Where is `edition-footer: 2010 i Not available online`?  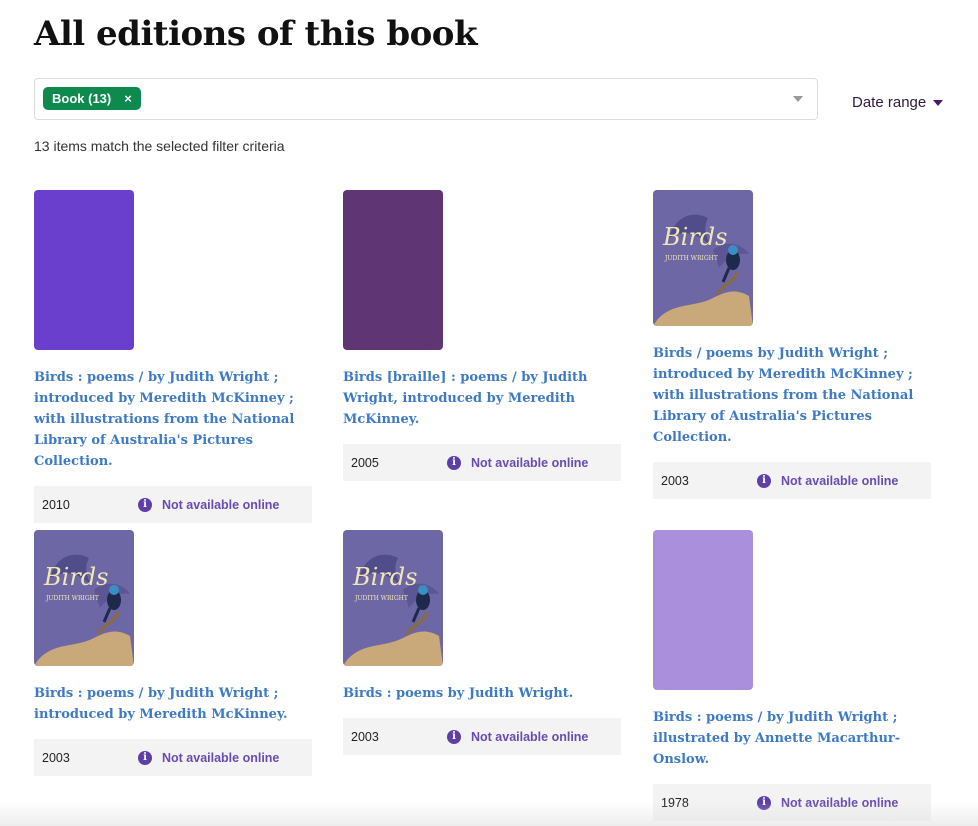
edition-footer: 2010 i Not available online is located at coordinates (173, 504).